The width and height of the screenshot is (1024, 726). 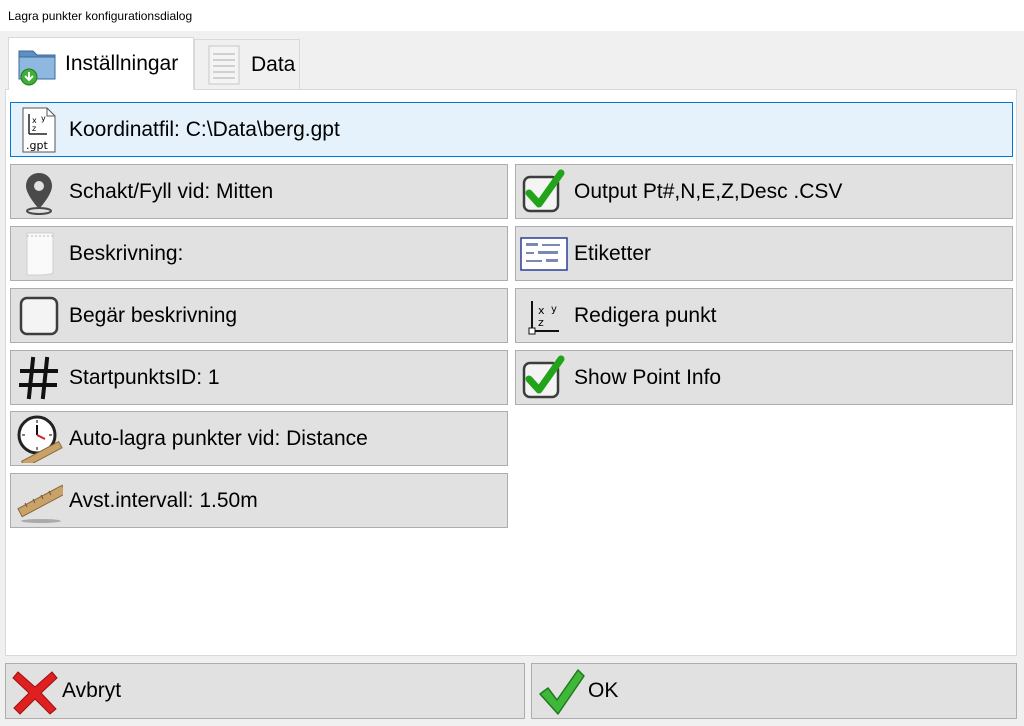 What do you see at coordinates (92, 690) in the screenshot?
I see `cancel-label: Avbryt` at bounding box center [92, 690].